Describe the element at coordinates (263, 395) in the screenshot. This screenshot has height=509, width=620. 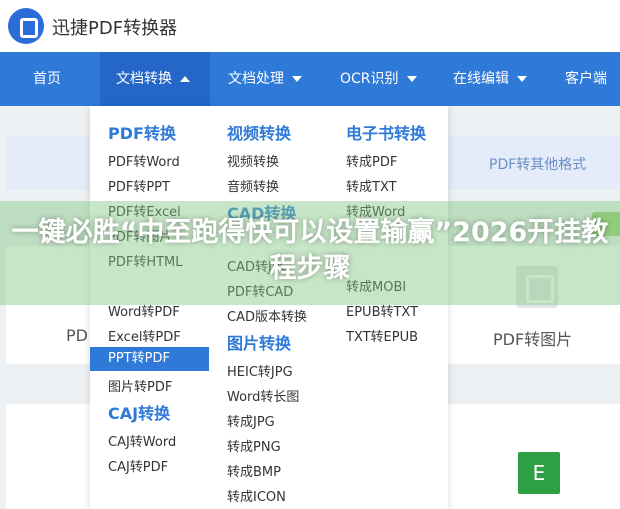
I see `menu-item-word-to-long-image: Word转长图` at that location.